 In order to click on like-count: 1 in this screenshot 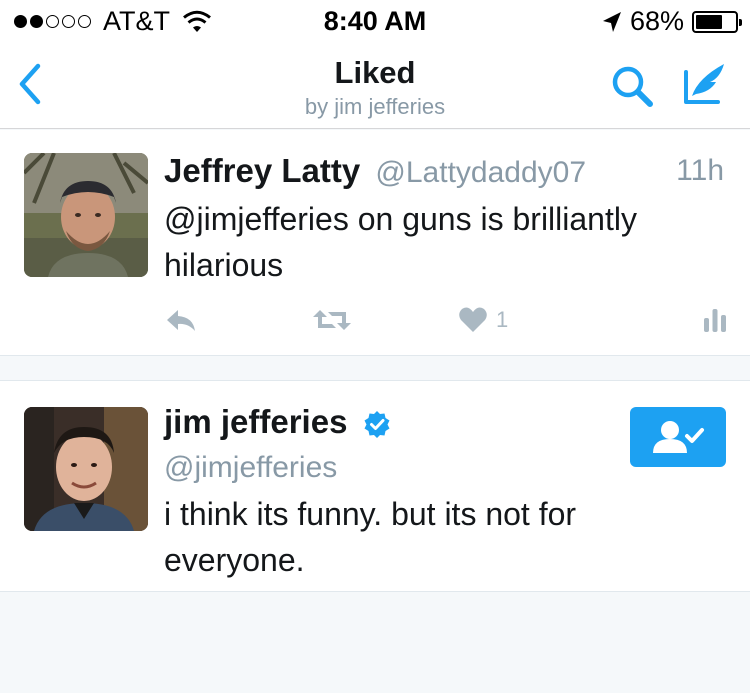, I will do `click(502, 319)`.